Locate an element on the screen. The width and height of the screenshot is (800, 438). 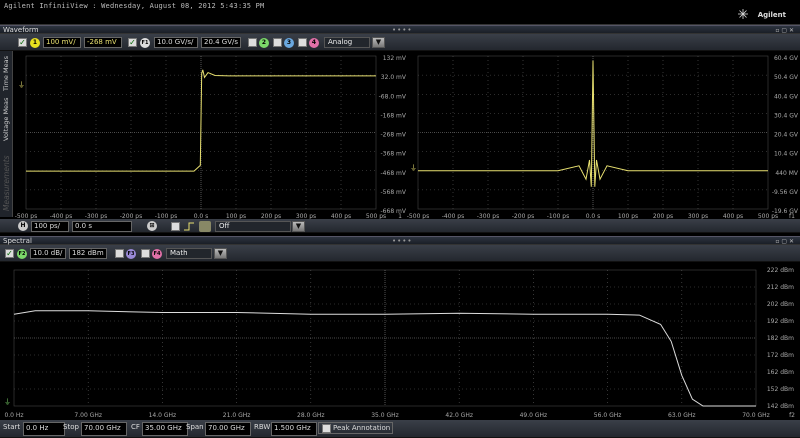
channel2-badge: 2 is located at coordinates (264, 43).